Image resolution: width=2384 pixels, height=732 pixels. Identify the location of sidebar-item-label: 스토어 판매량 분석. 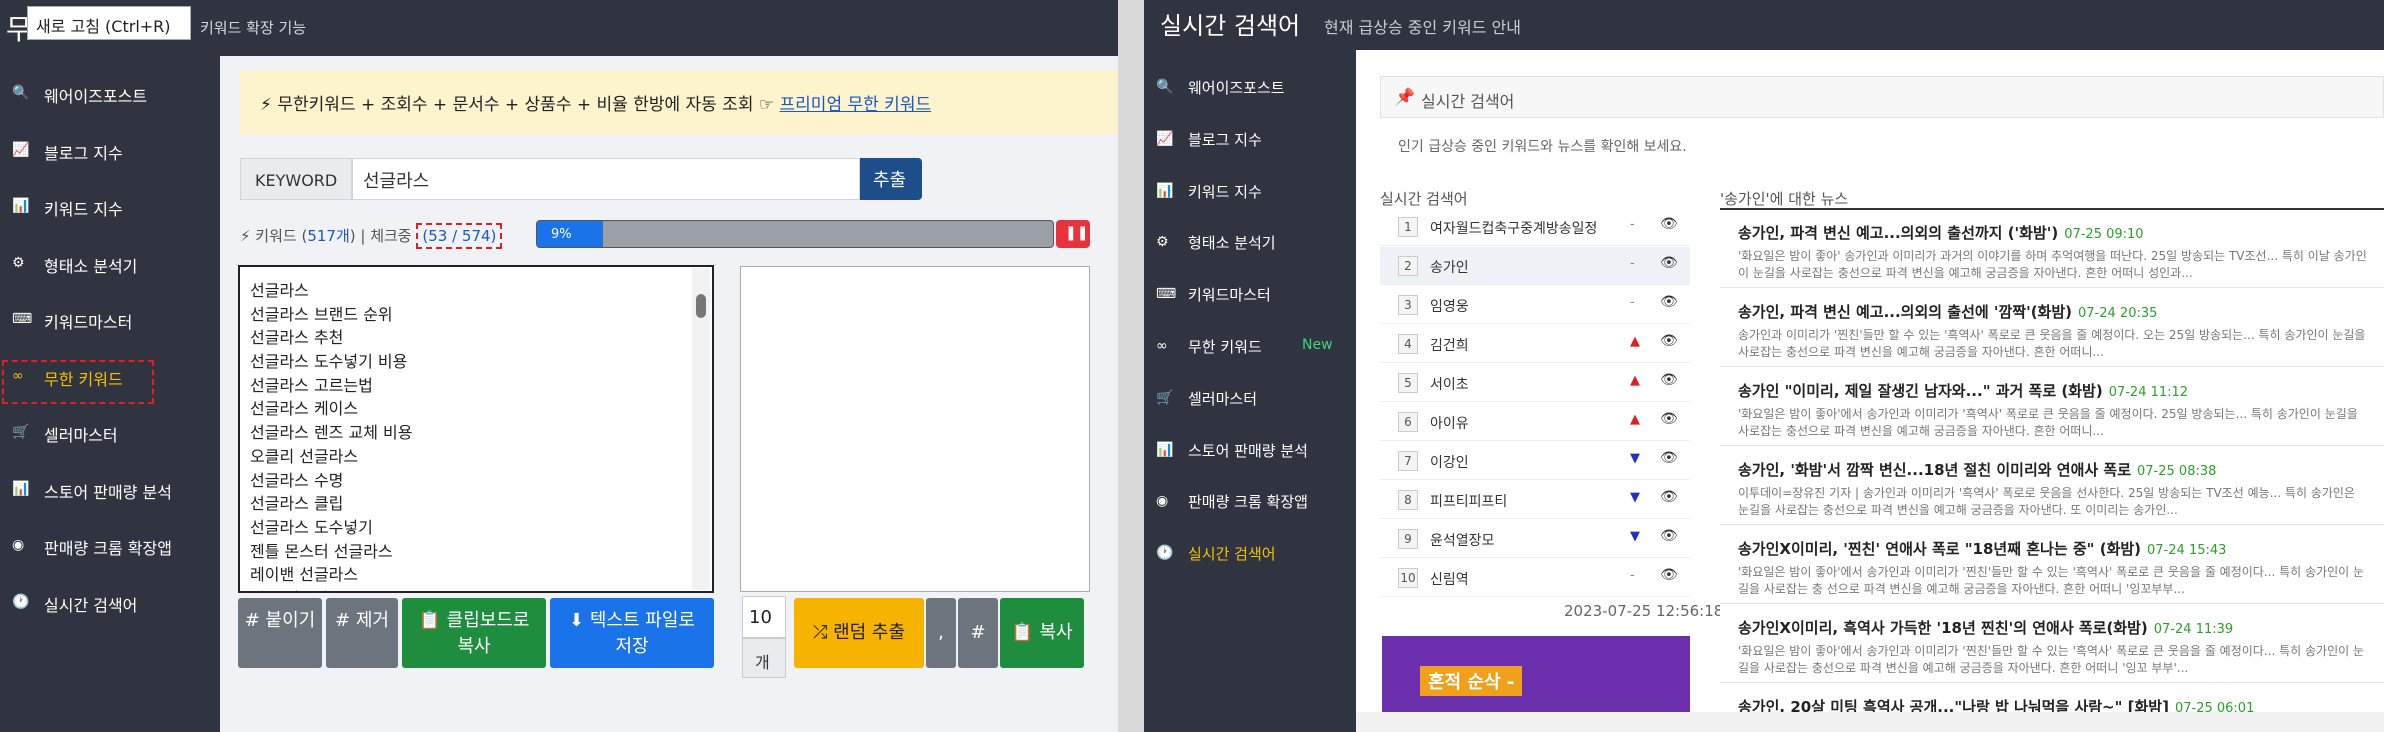
(108, 492).